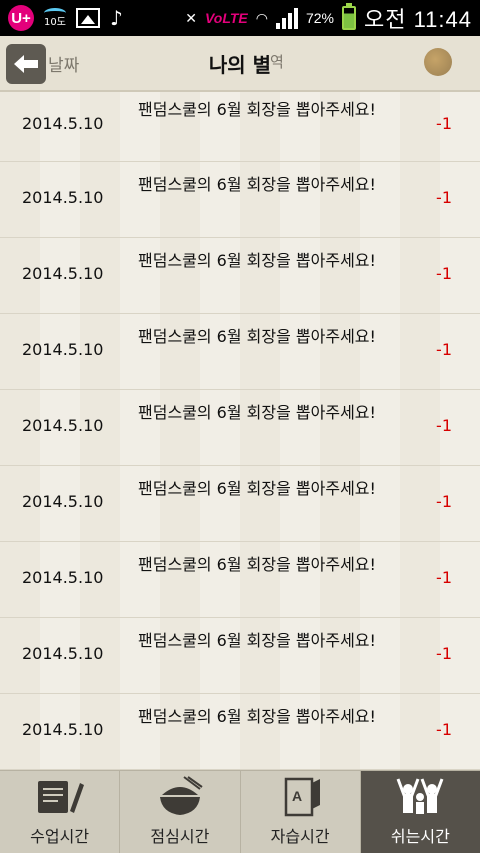 The width and height of the screenshot is (480, 853). Describe the element at coordinates (420, 836) in the screenshot. I see `tab-label: 쉬는시간` at that location.